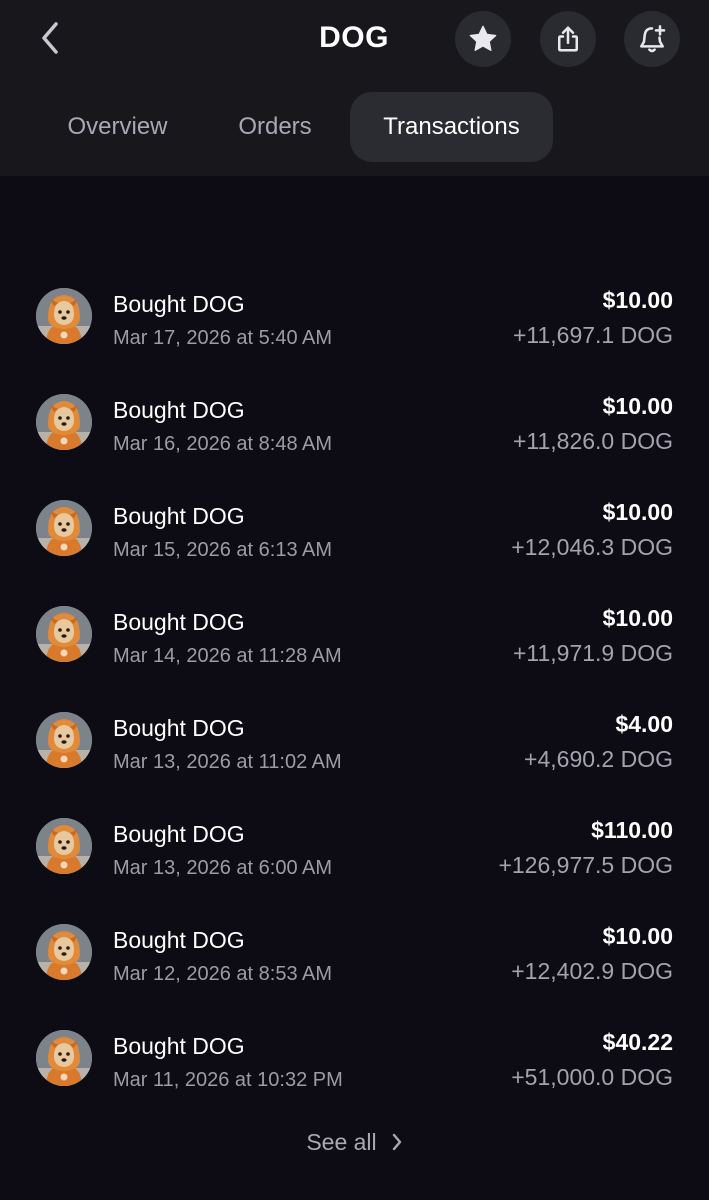 Image resolution: width=709 pixels, height=1200 pixels. Describe the element at coordinates (644, 724) in the screenshot. I see `transaction-amount: $4.00` at that location.